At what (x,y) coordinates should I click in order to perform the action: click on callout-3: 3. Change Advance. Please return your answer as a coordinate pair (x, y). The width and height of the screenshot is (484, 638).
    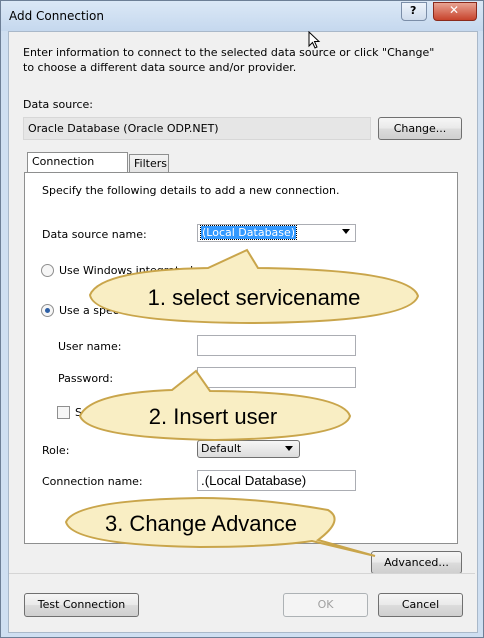
    Looking at the image, I should click on (220, 526).